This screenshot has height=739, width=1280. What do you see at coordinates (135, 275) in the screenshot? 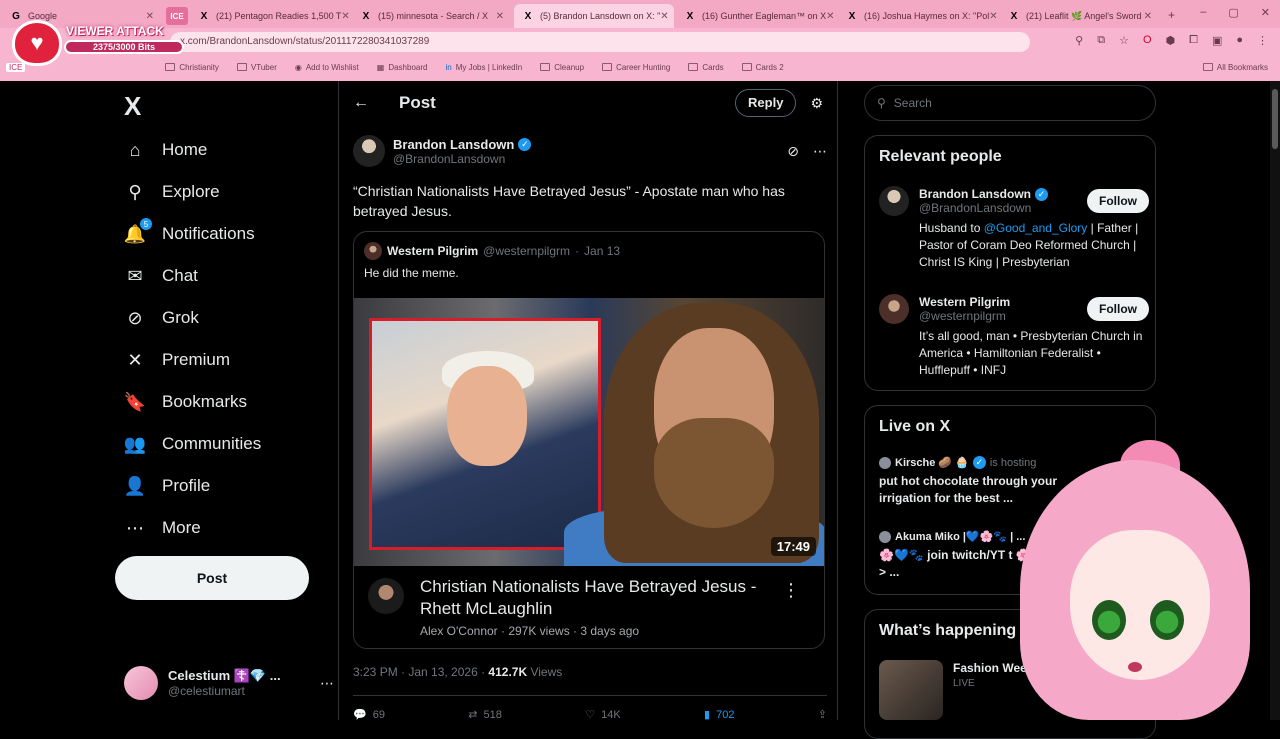
I see `mail-icon: ✉` at bounding box center [135, 275].